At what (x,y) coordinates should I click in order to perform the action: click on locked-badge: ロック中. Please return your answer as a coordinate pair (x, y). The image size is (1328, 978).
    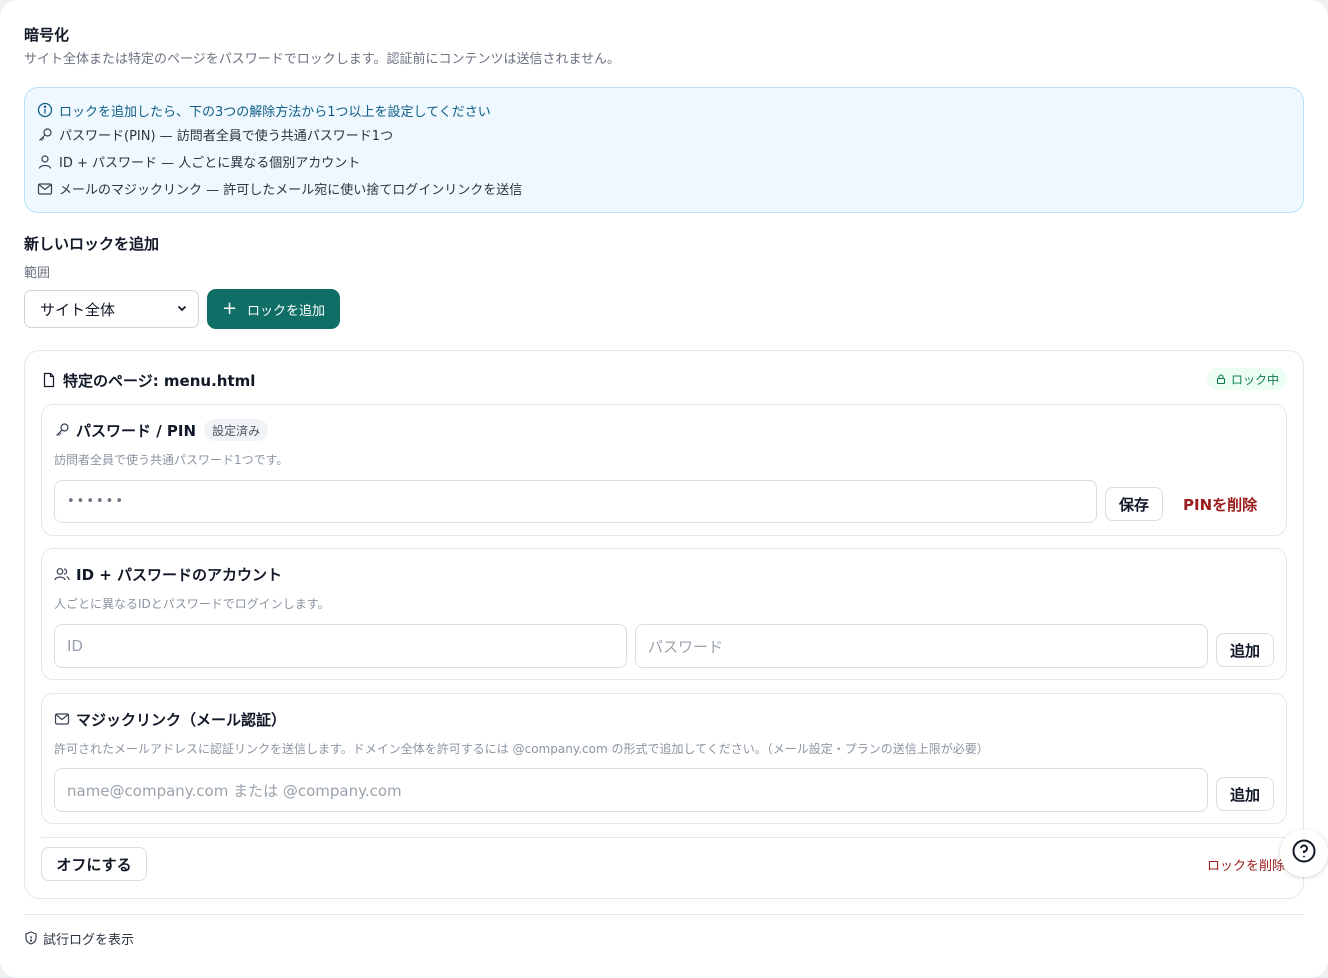
    Looking at the image, I should click on (1246, 379).